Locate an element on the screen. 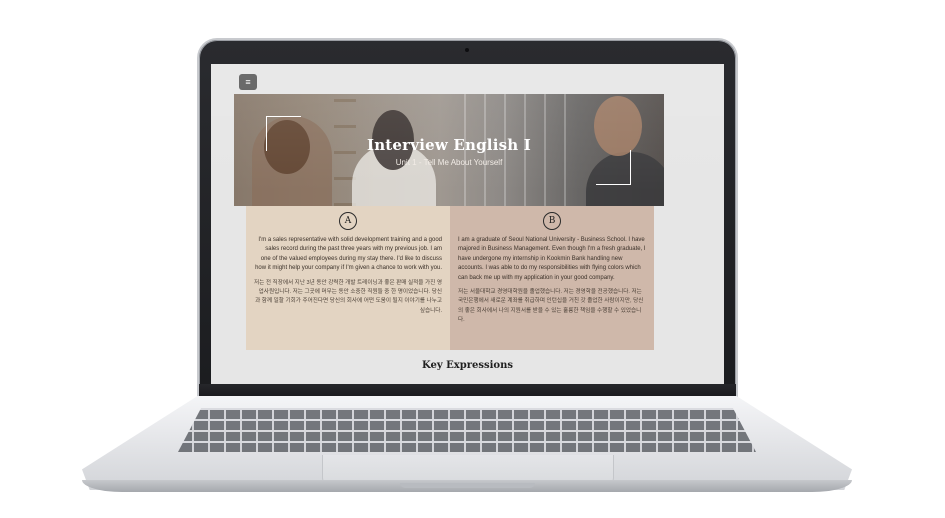 The image size is (945, 518). keyboard is located at coordinates (467, 430).